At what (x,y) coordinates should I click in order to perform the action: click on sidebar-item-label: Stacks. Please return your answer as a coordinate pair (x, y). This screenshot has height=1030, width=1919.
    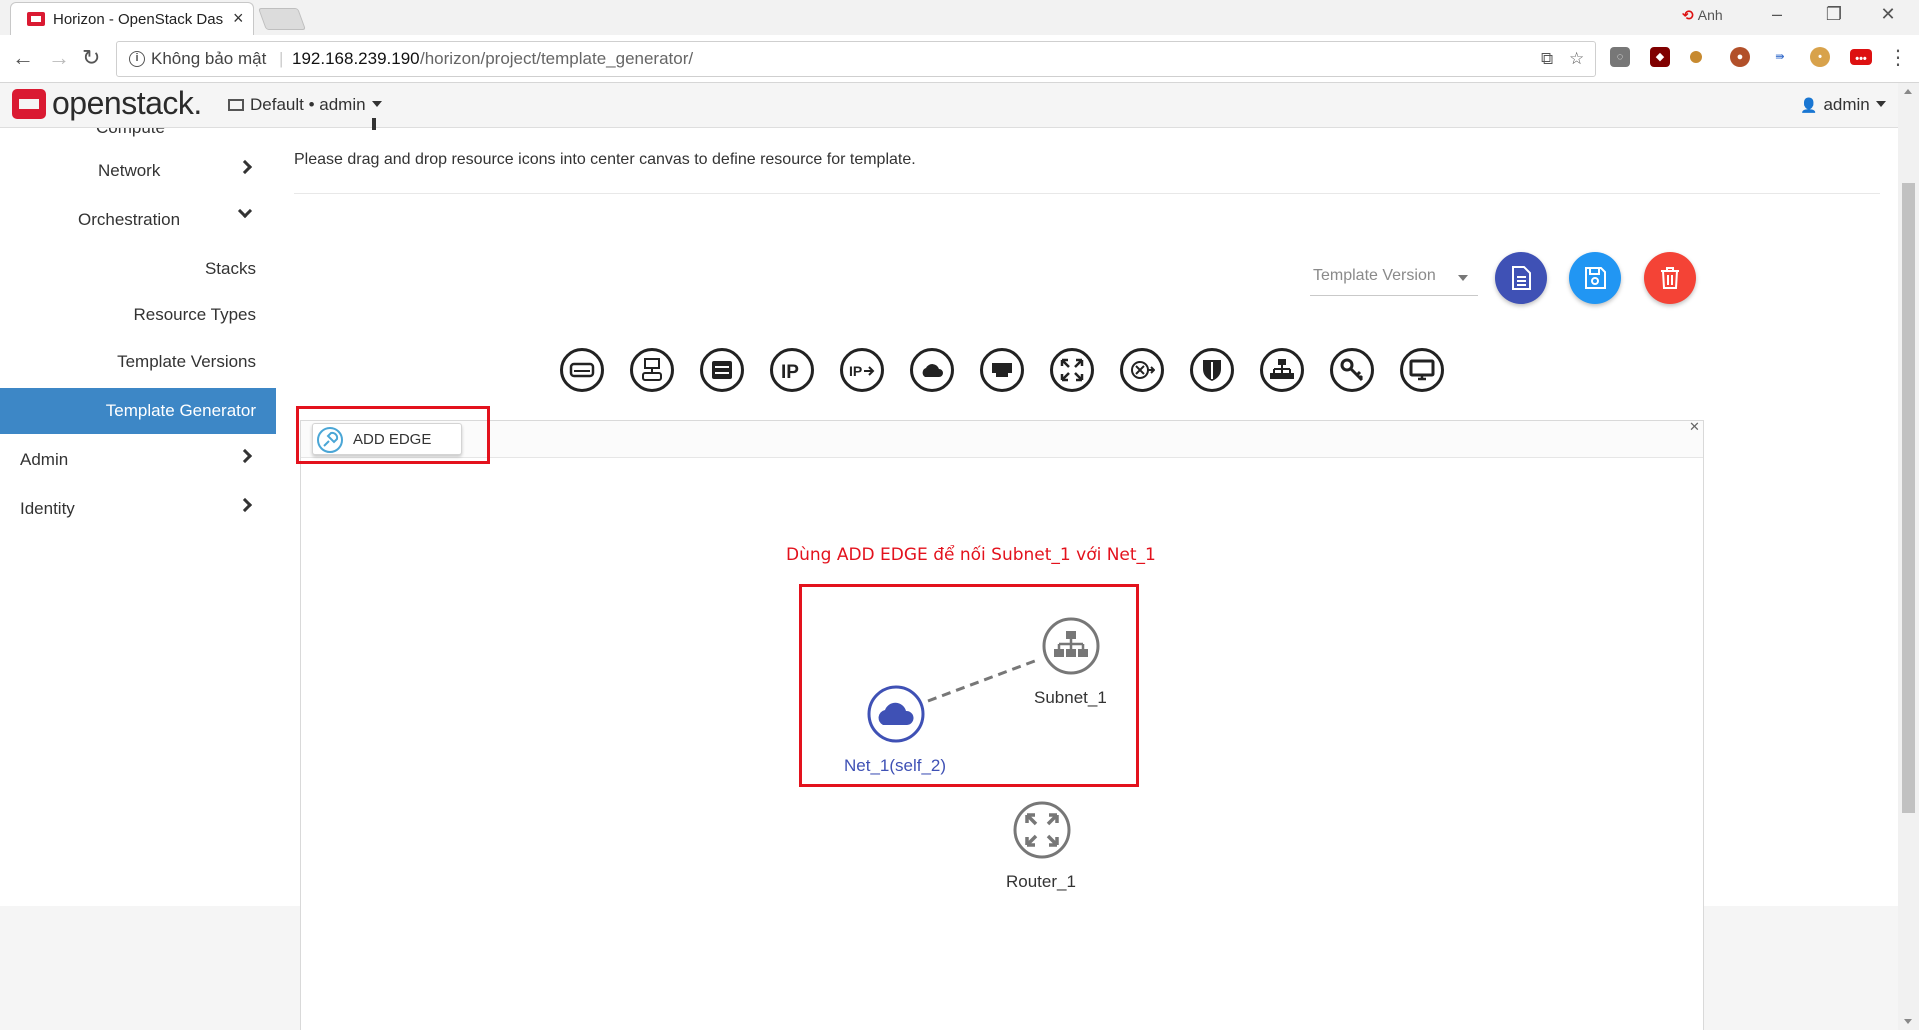
    Looking at the image, I should click on (230, 268).